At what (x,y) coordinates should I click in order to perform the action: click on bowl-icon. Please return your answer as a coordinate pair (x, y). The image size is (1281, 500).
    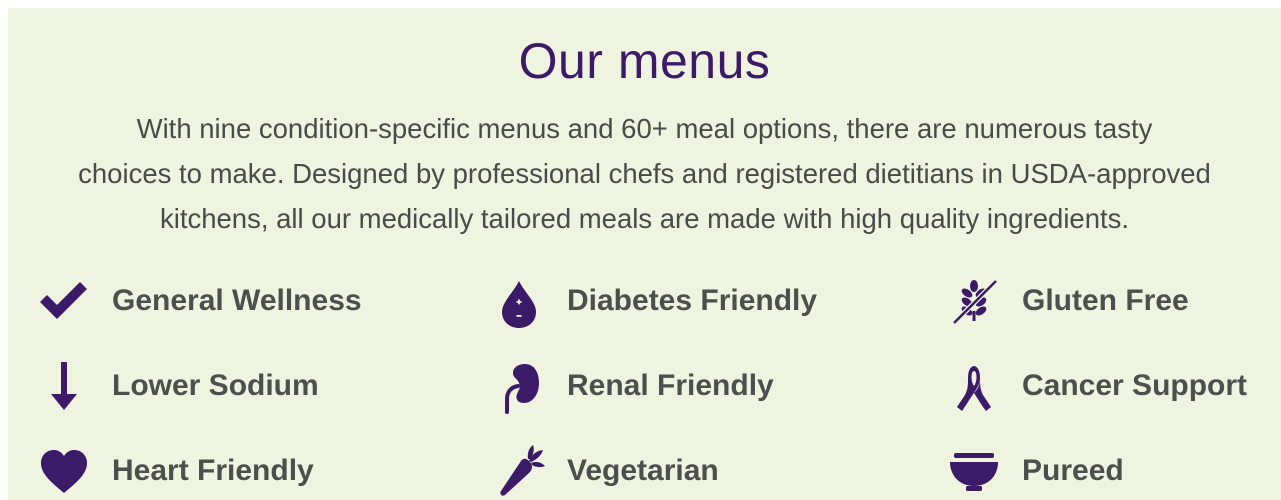
    Looking at the image, I should click on (974, 470).